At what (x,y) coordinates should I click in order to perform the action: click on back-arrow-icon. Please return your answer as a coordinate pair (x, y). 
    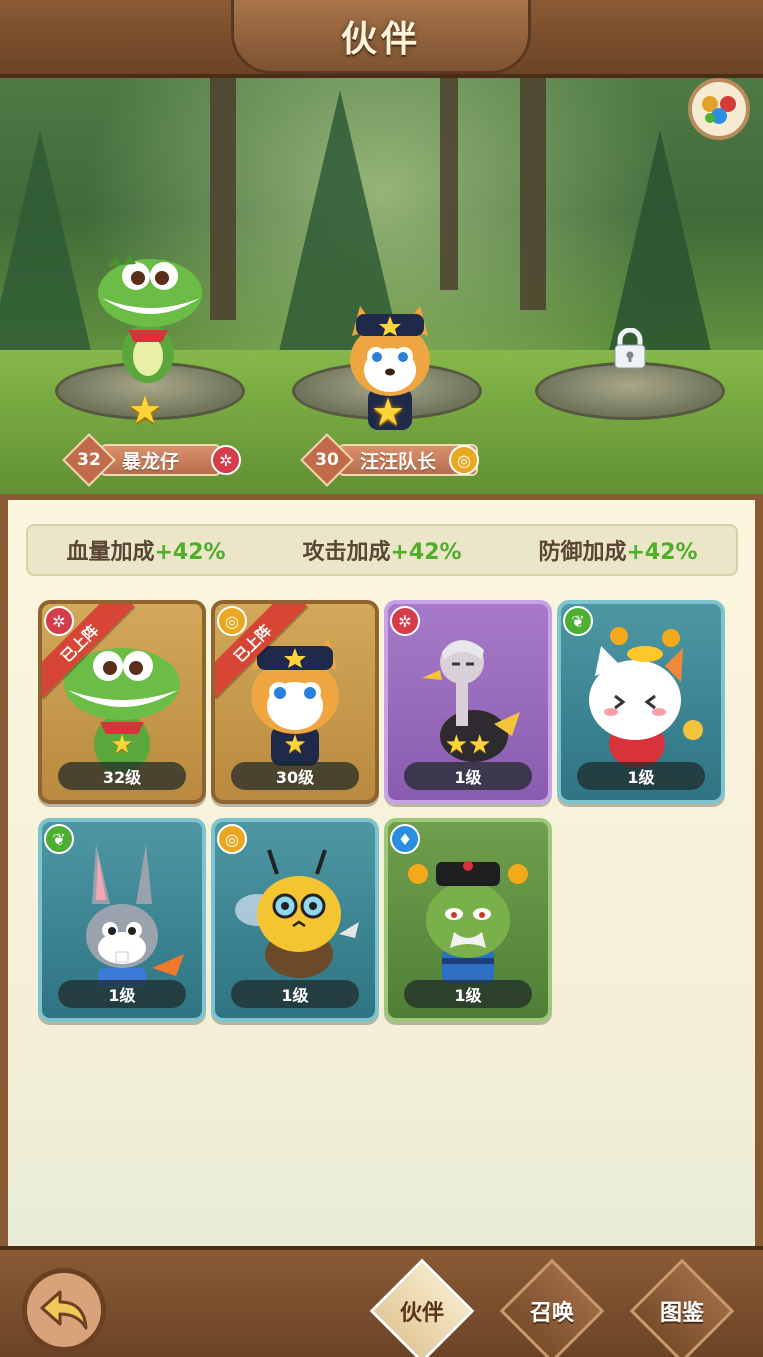
    Looking at the image, I should click on (64, 1310).